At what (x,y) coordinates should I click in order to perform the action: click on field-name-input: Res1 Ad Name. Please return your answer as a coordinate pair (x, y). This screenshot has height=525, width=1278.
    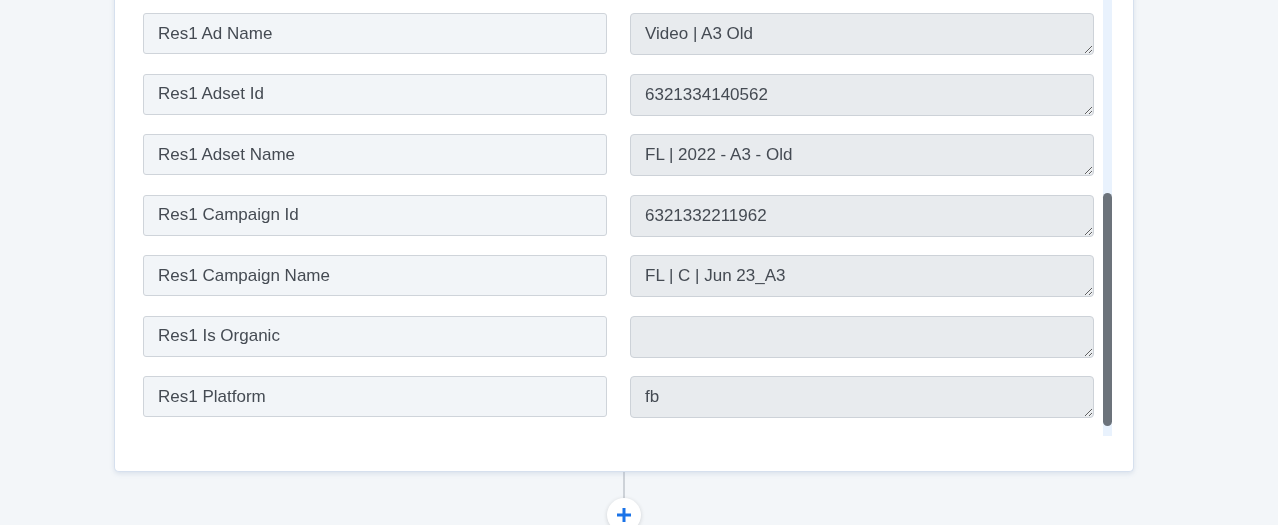
    Looking at the image, I should click on (375, 33).